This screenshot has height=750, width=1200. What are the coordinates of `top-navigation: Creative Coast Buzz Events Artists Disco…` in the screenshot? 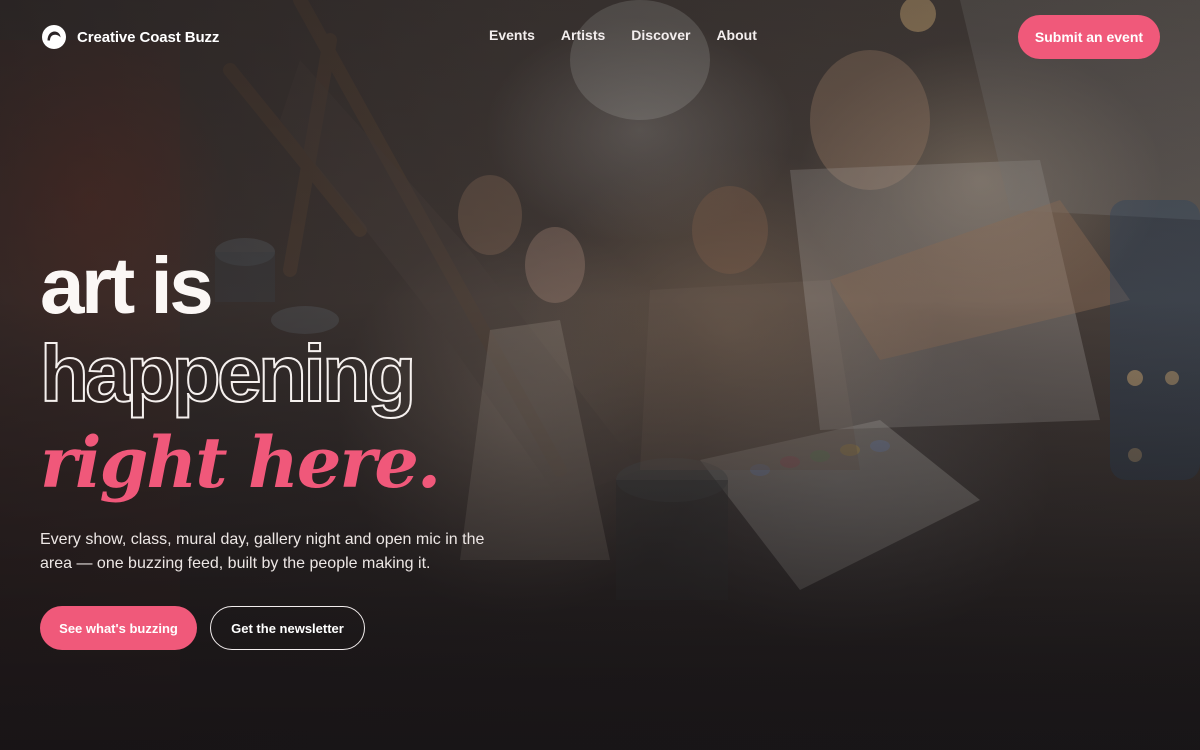 It's located at (600, 38).